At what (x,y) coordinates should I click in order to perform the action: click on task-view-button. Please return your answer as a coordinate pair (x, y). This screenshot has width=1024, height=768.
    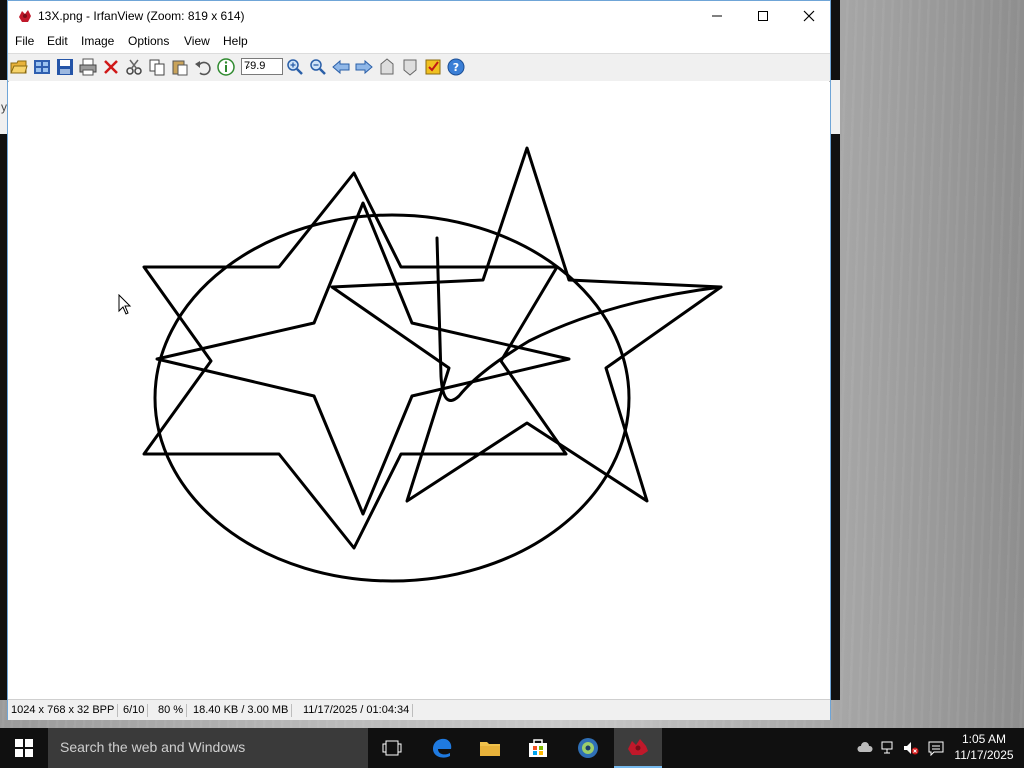
    Looking at the image, I should click on (392, 748).